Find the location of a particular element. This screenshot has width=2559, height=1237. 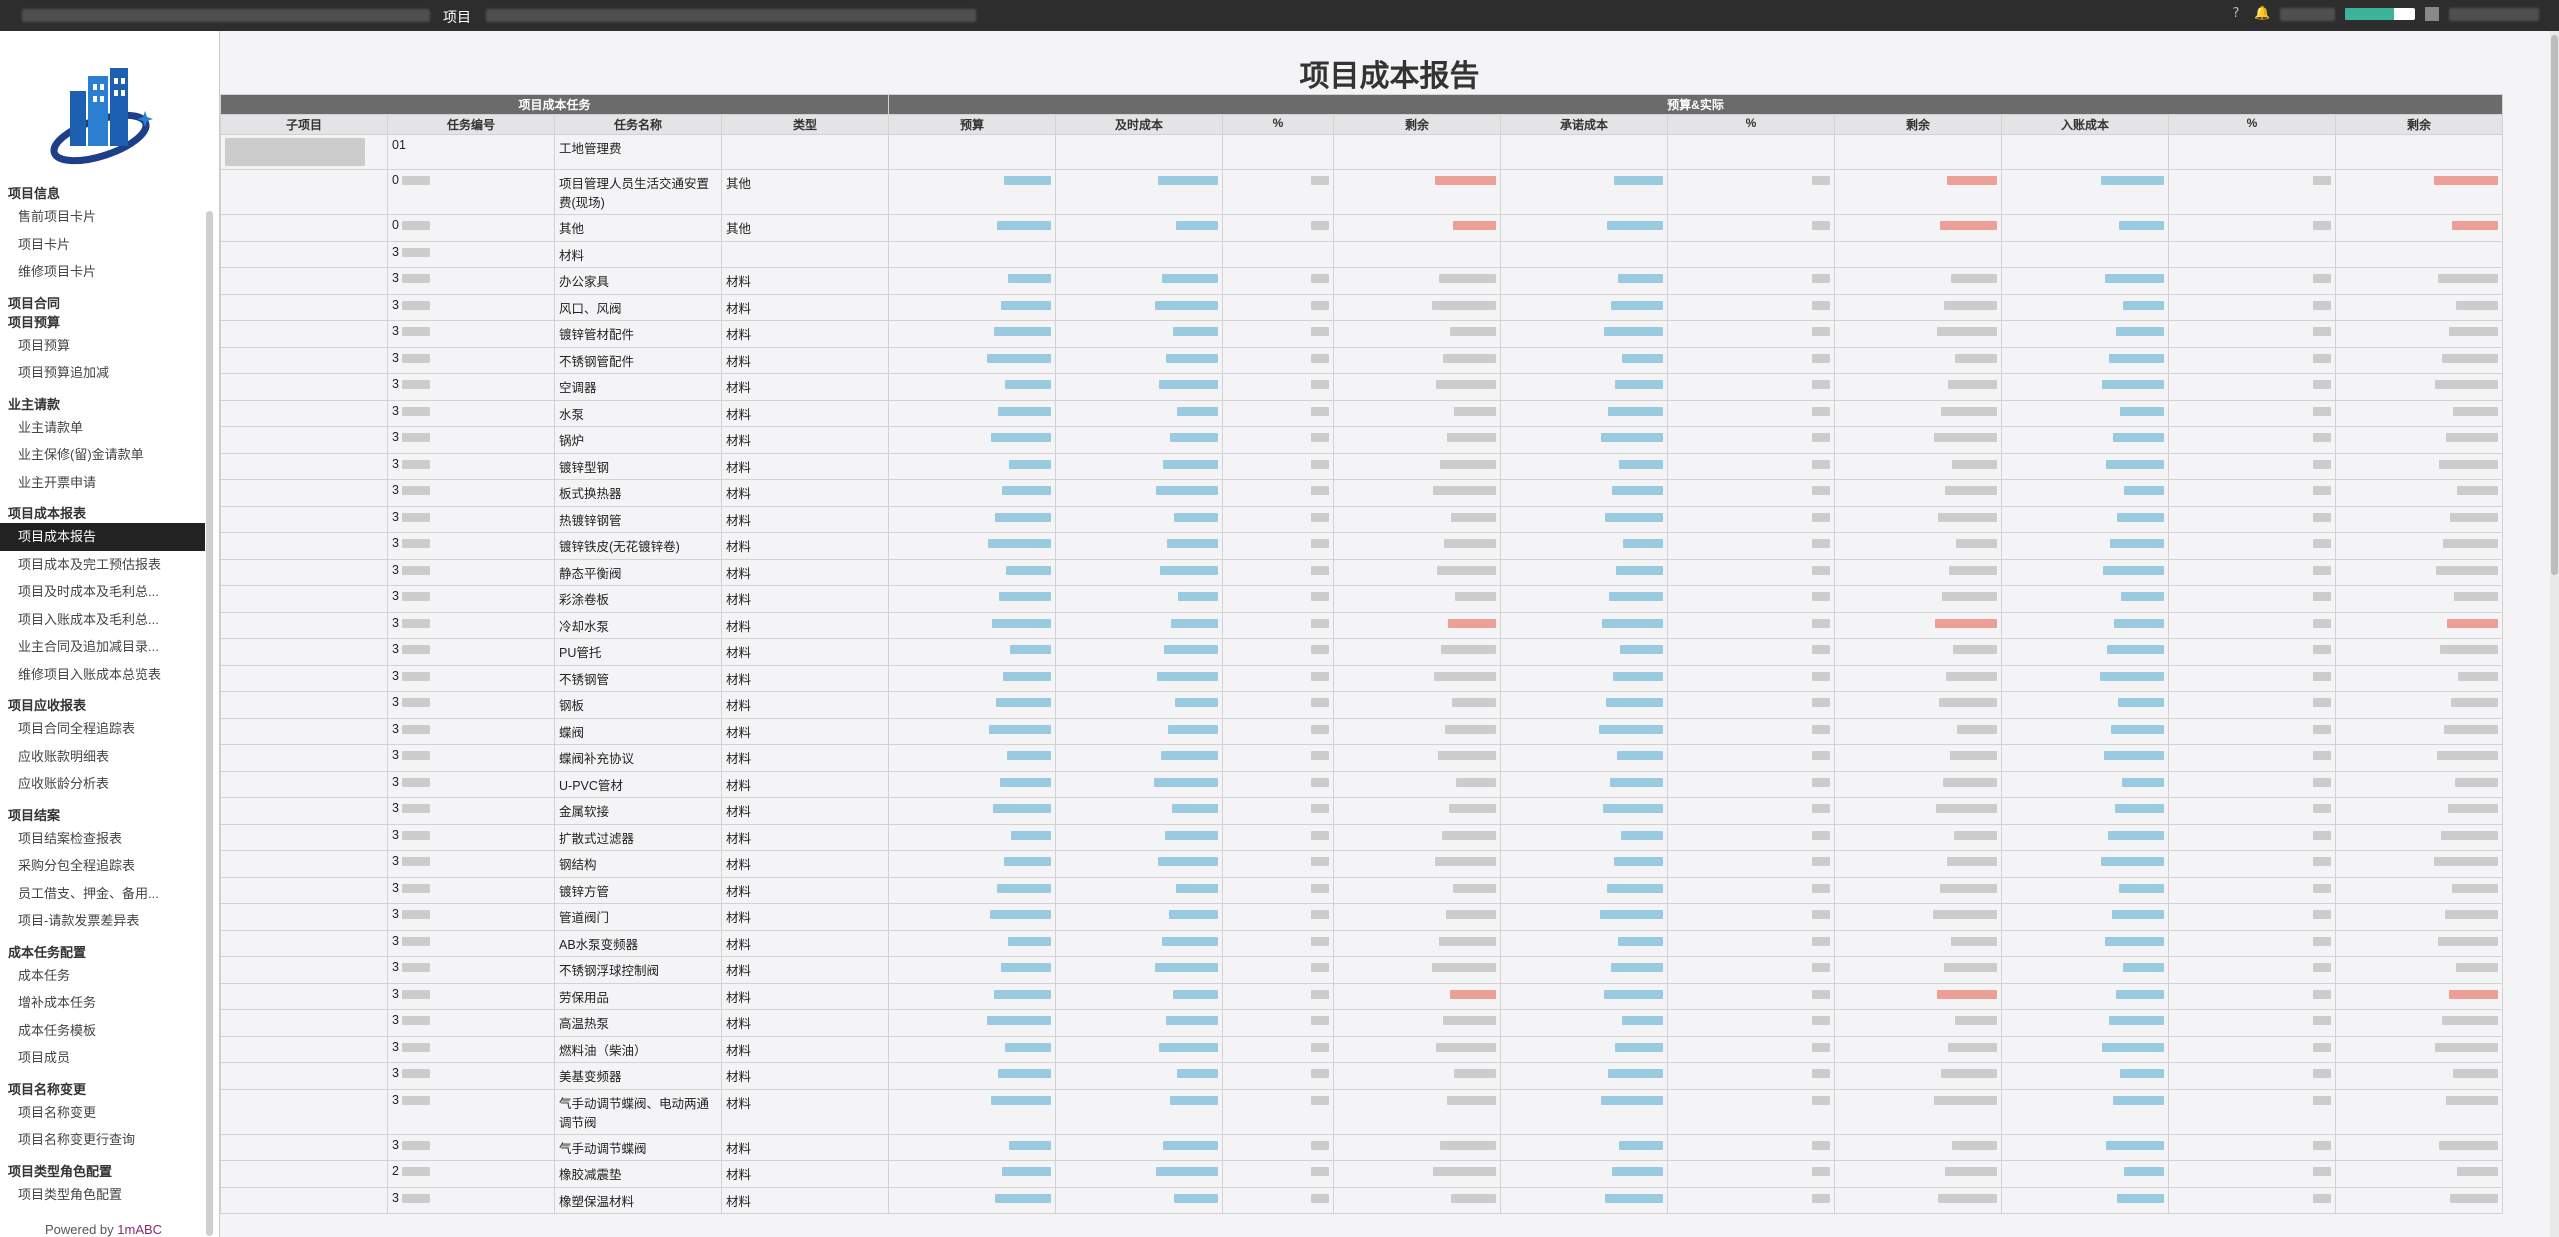

main-scrollbar is located at coordinates (2554, 634).